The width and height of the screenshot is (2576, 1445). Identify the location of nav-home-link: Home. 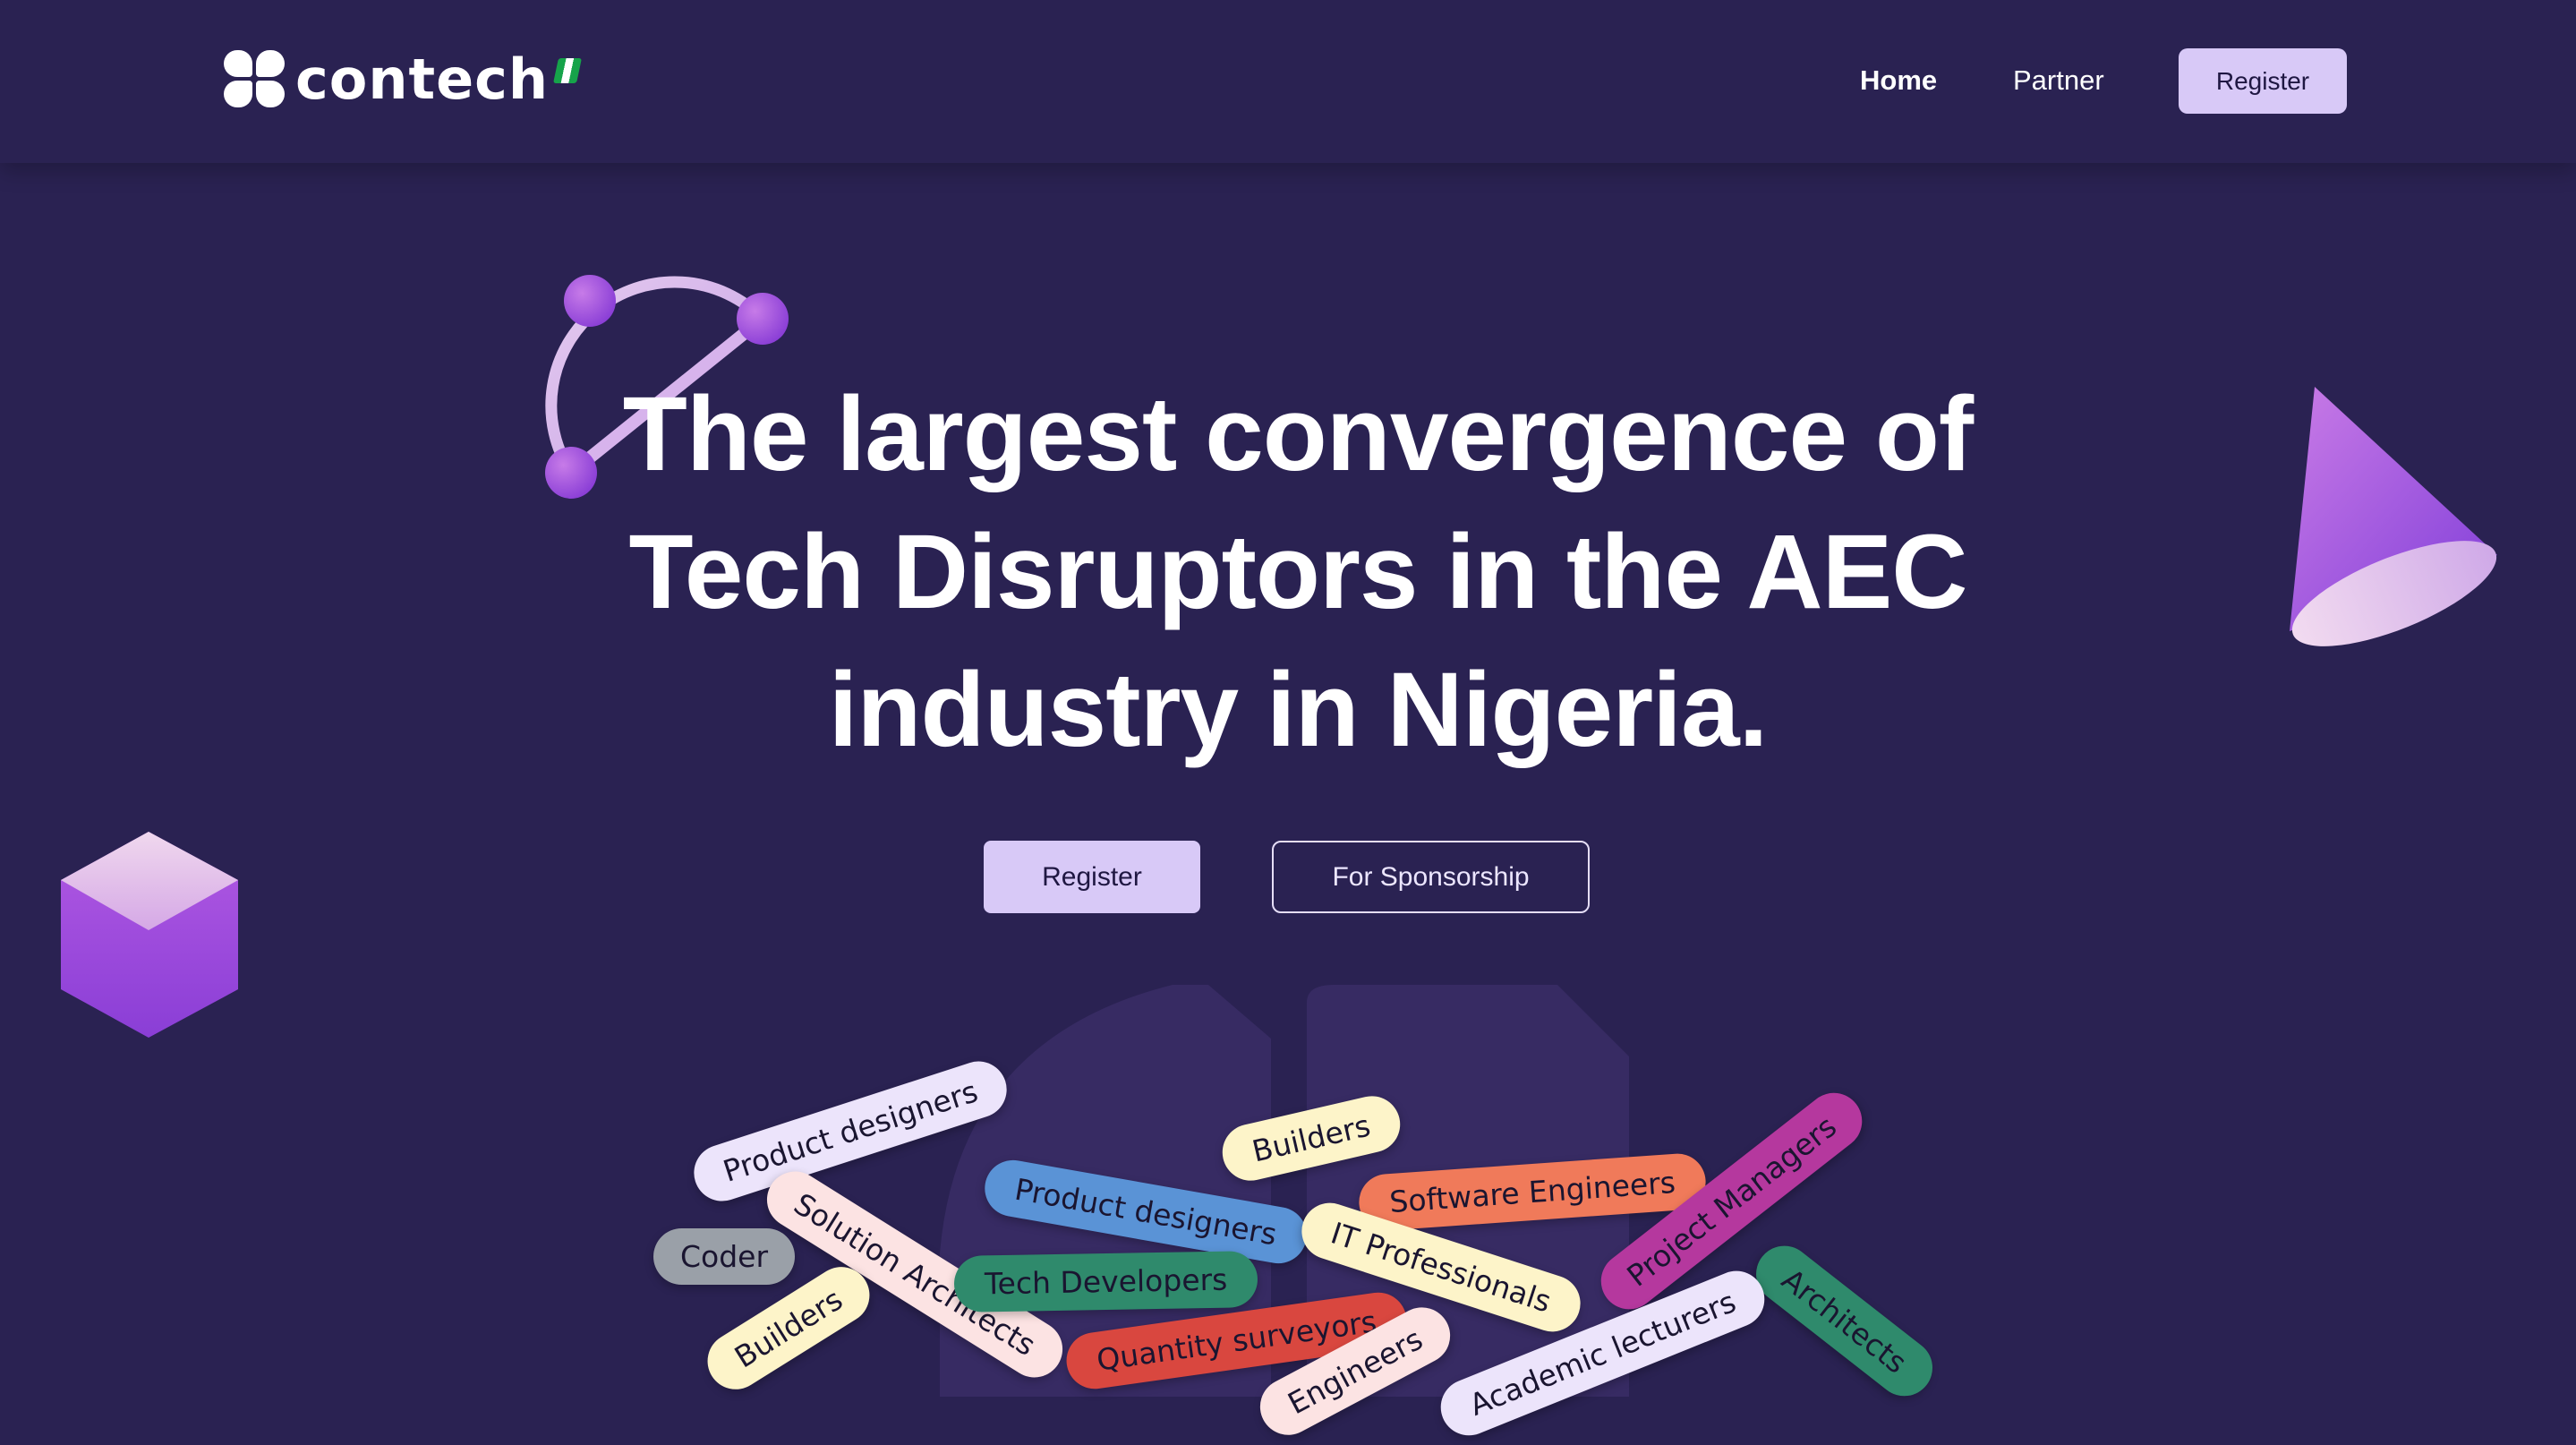
(1898, 80).